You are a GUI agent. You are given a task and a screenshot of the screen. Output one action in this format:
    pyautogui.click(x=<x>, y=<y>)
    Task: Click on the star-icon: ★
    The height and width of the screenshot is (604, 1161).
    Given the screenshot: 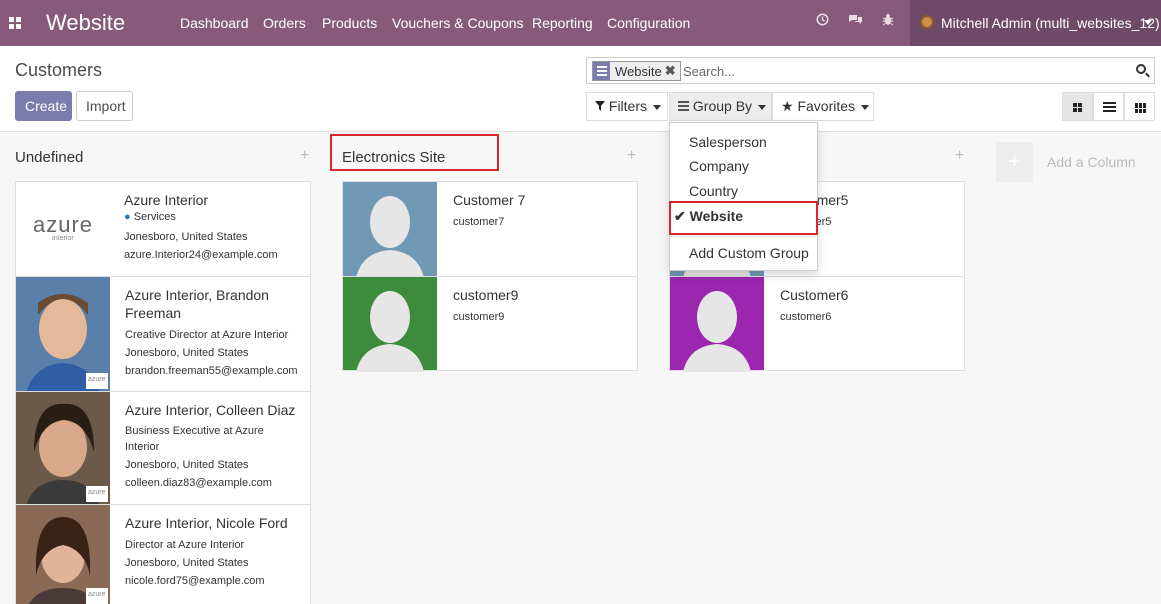 What is the action you would take?
    pyautogui.click(x=787, y=106)
    